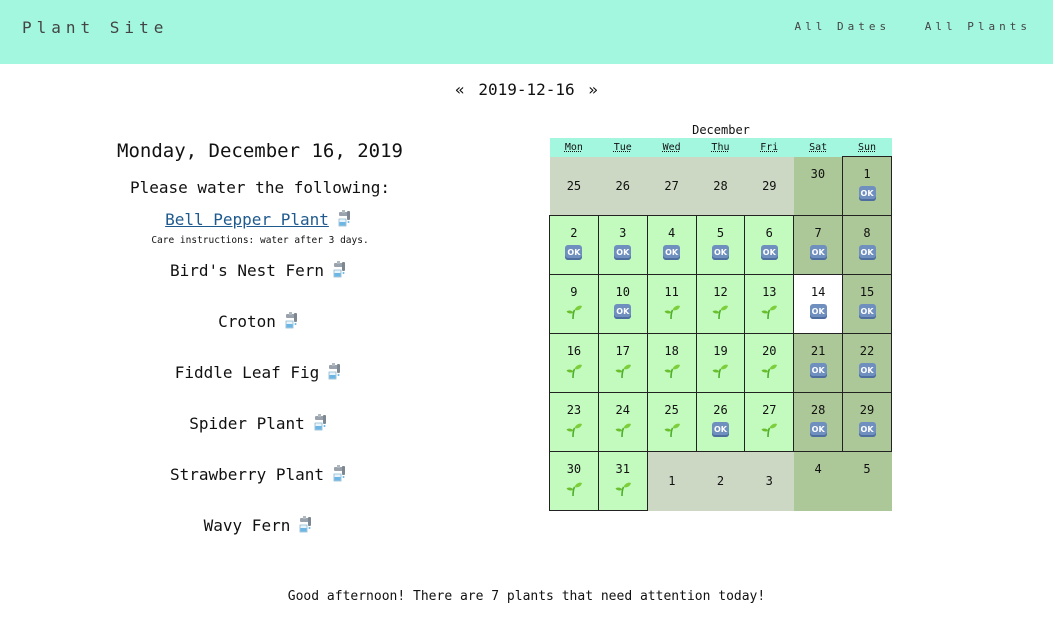  I want to click on calendar-day-today: 14 OK, so click(818, 304).